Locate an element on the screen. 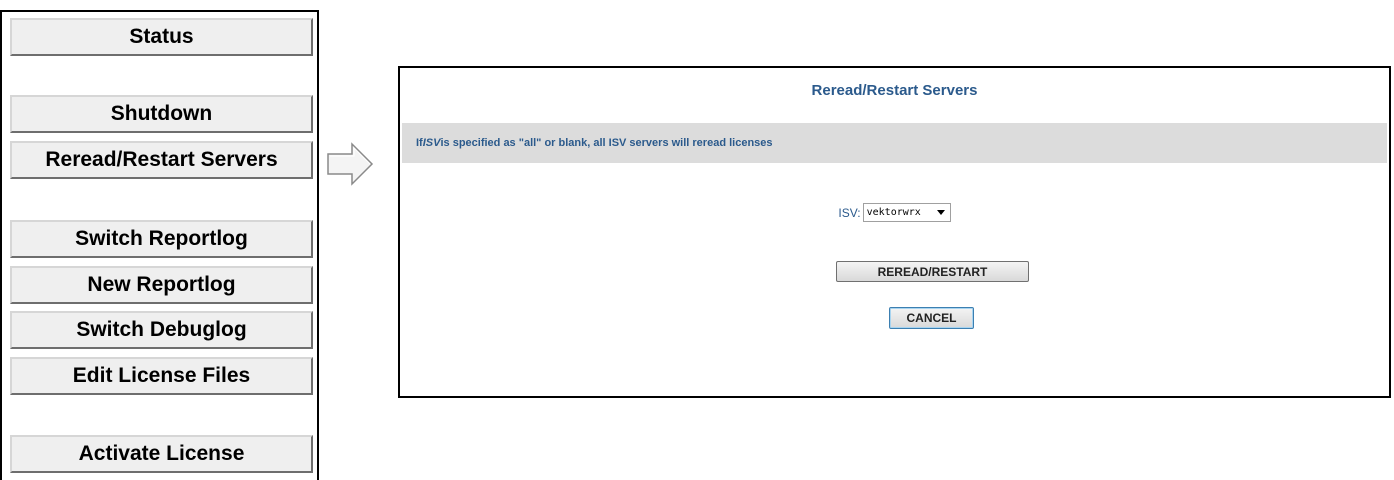 The width and height of the screenshot is (1394, 480). new-reportlog-button: New Reportlog is located at coordinates (161, 285).